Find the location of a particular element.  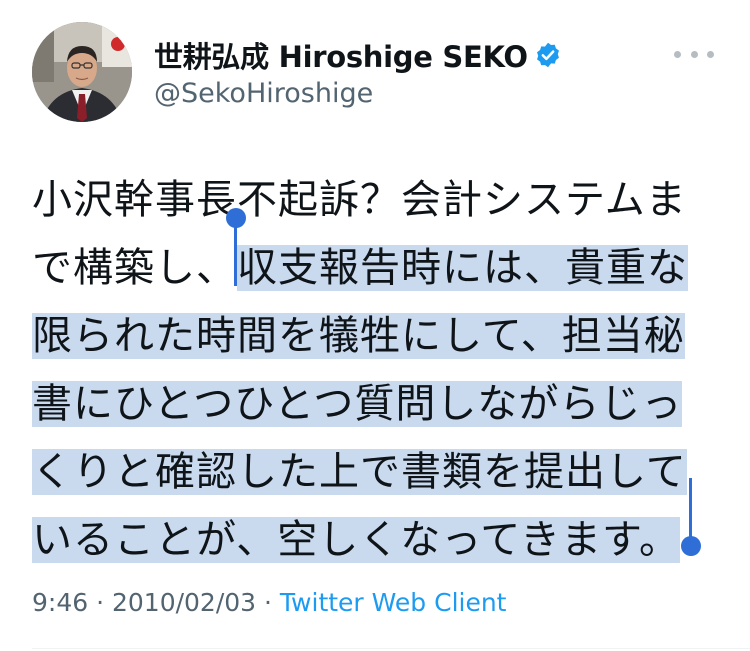

tweet-line: 限られた時間を犠牲にして、担当秘 is located at coordinates (377, 336).